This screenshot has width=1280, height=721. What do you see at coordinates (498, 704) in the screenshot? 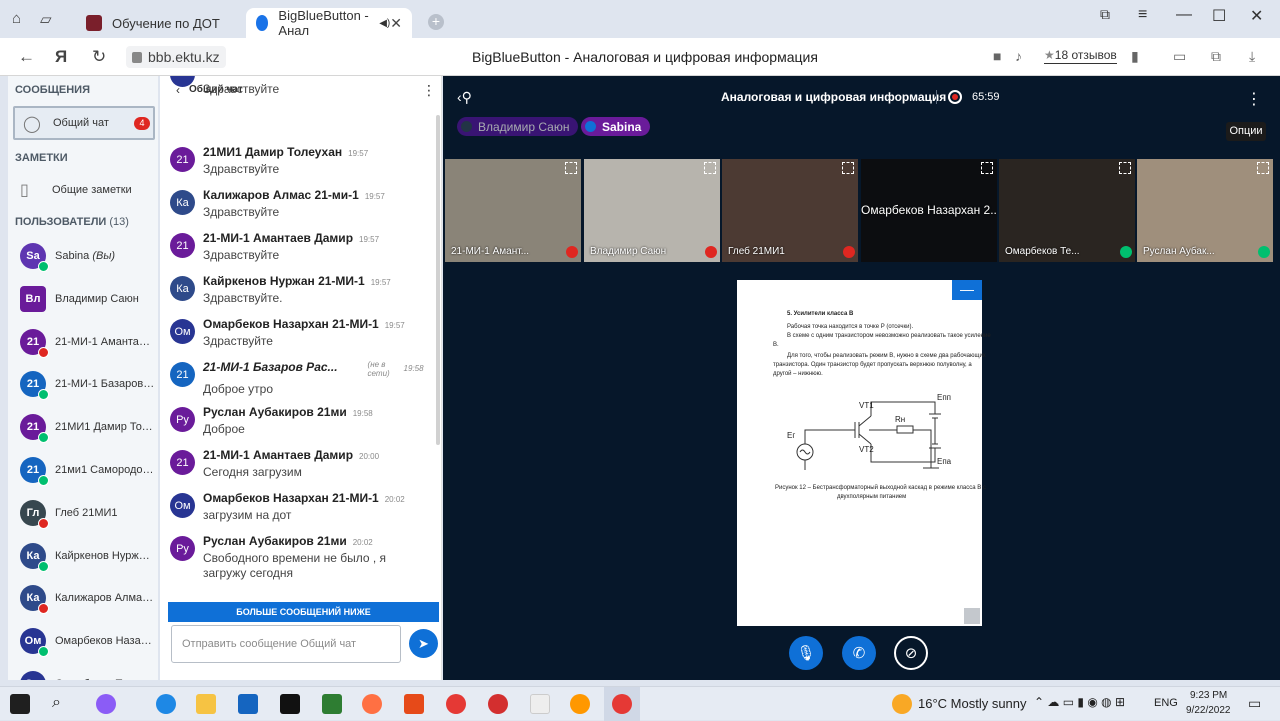
I see `opera-icon` at bounding box center [498, 704].